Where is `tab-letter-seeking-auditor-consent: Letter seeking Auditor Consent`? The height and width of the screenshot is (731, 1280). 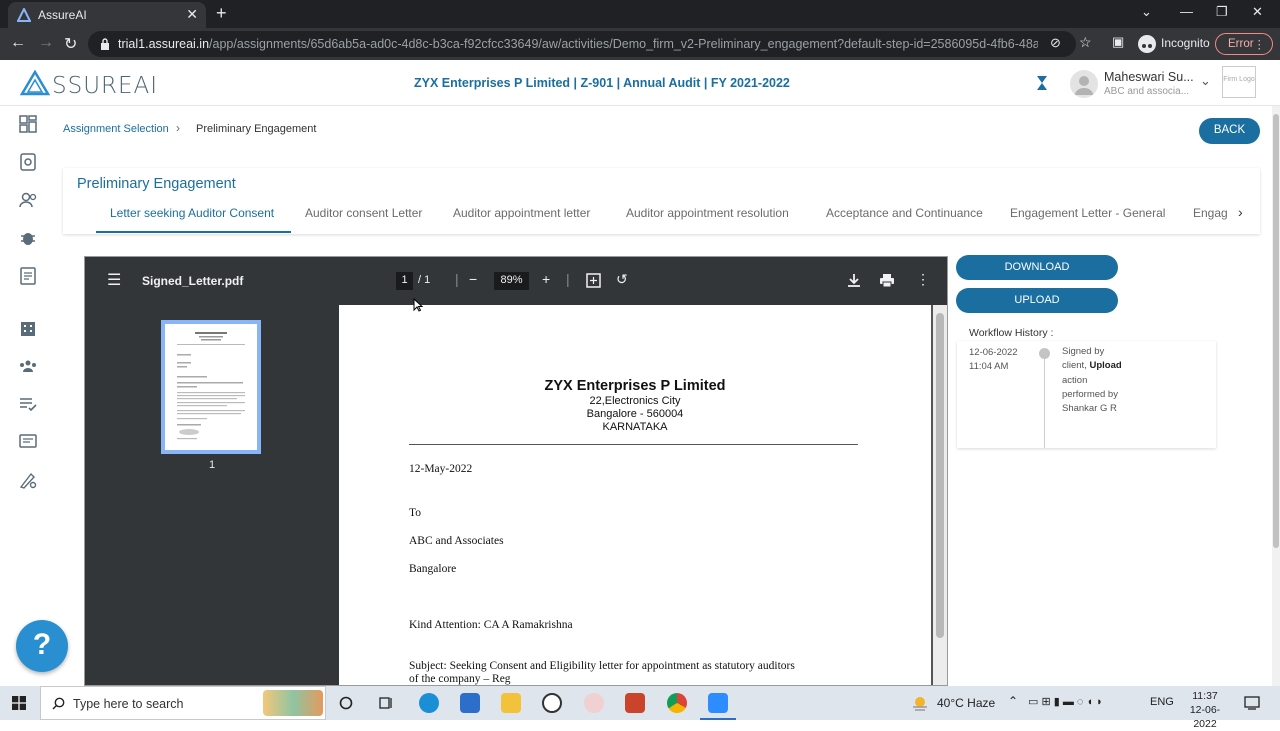
tab-letter-seeking-auditor-consent: Letter seeking Auditor Consent is located at coordinates (192, 213).